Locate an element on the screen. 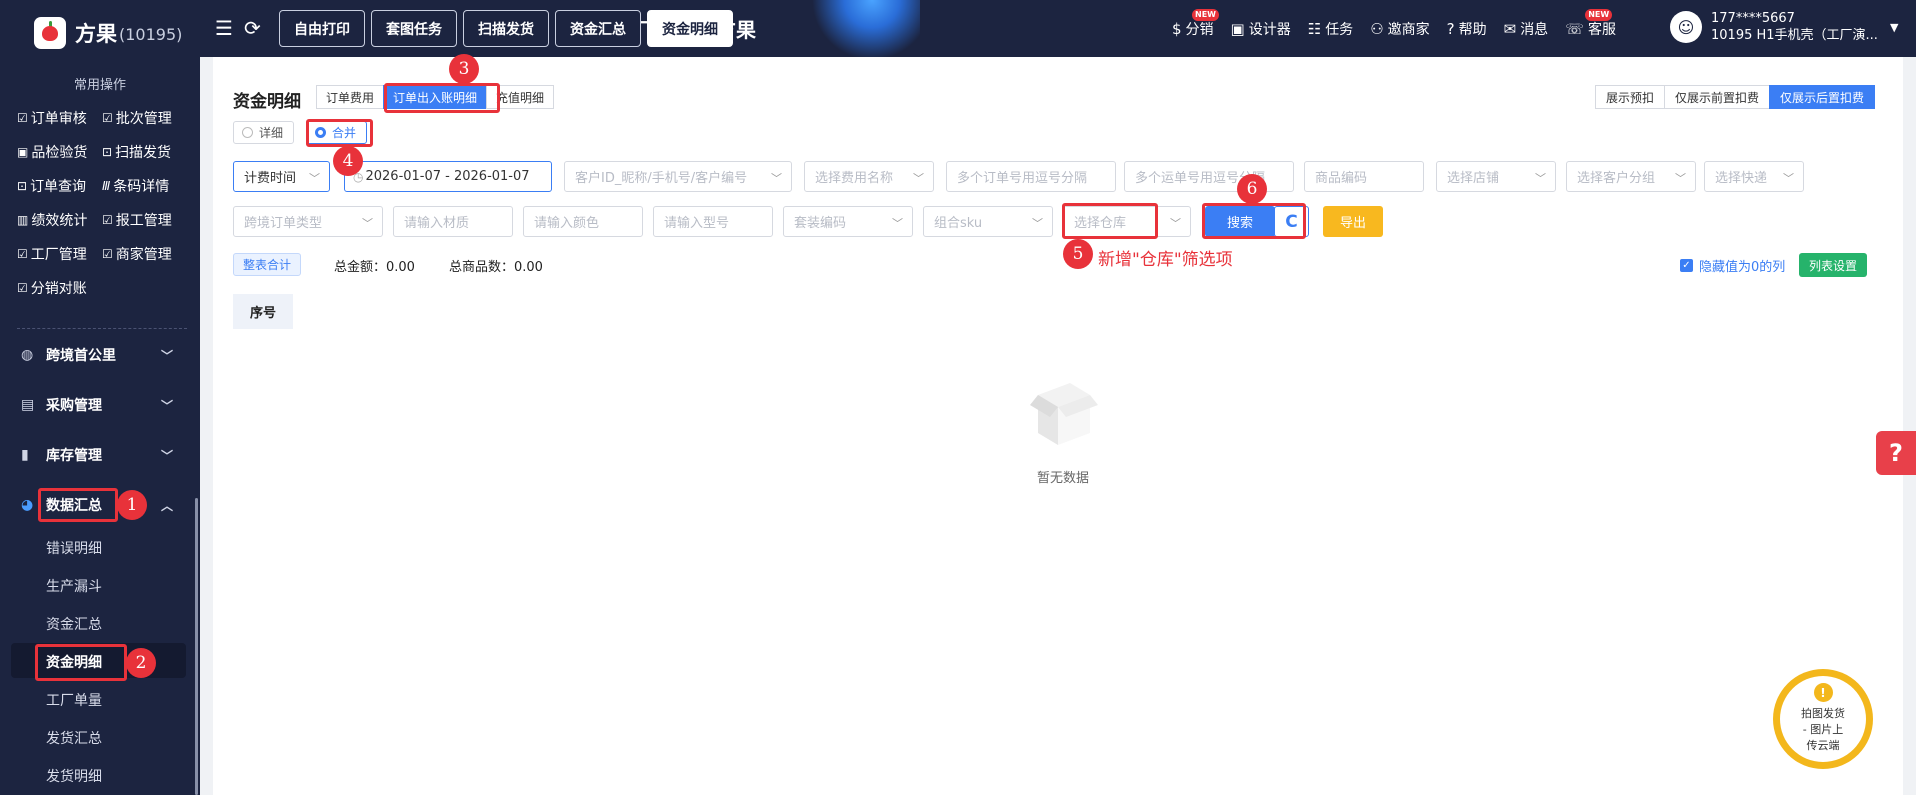 Image resolution: width=1916 pixels, height=795 pixels. export-button: 导出 is located at coordinates (1353, 221).